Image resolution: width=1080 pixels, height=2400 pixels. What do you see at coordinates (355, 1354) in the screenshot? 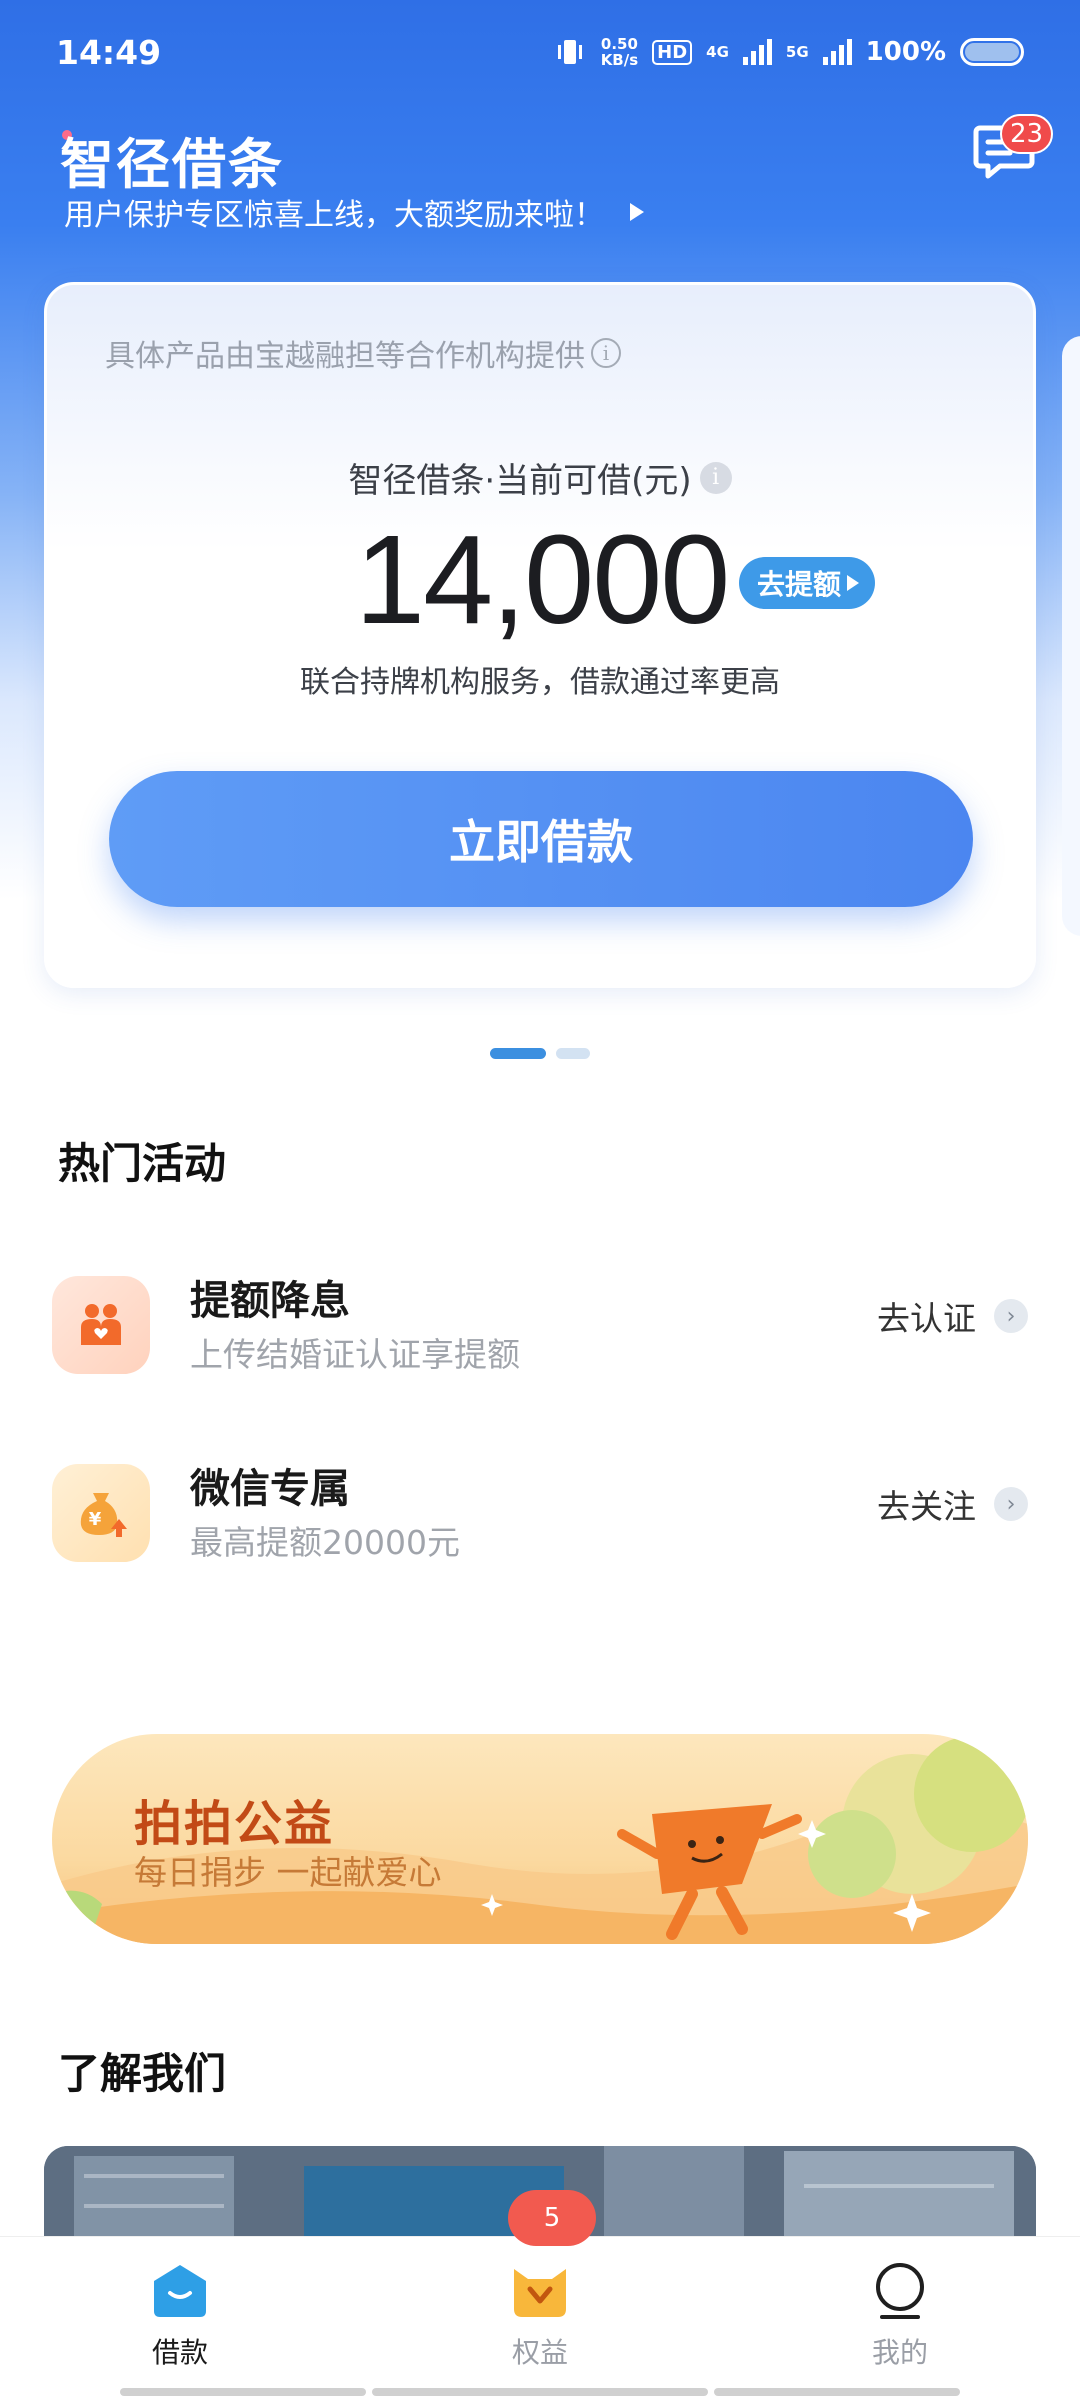
I see `activity-subtitle: 上传结婚证认证享提额` at bounding box center [355, 1354].